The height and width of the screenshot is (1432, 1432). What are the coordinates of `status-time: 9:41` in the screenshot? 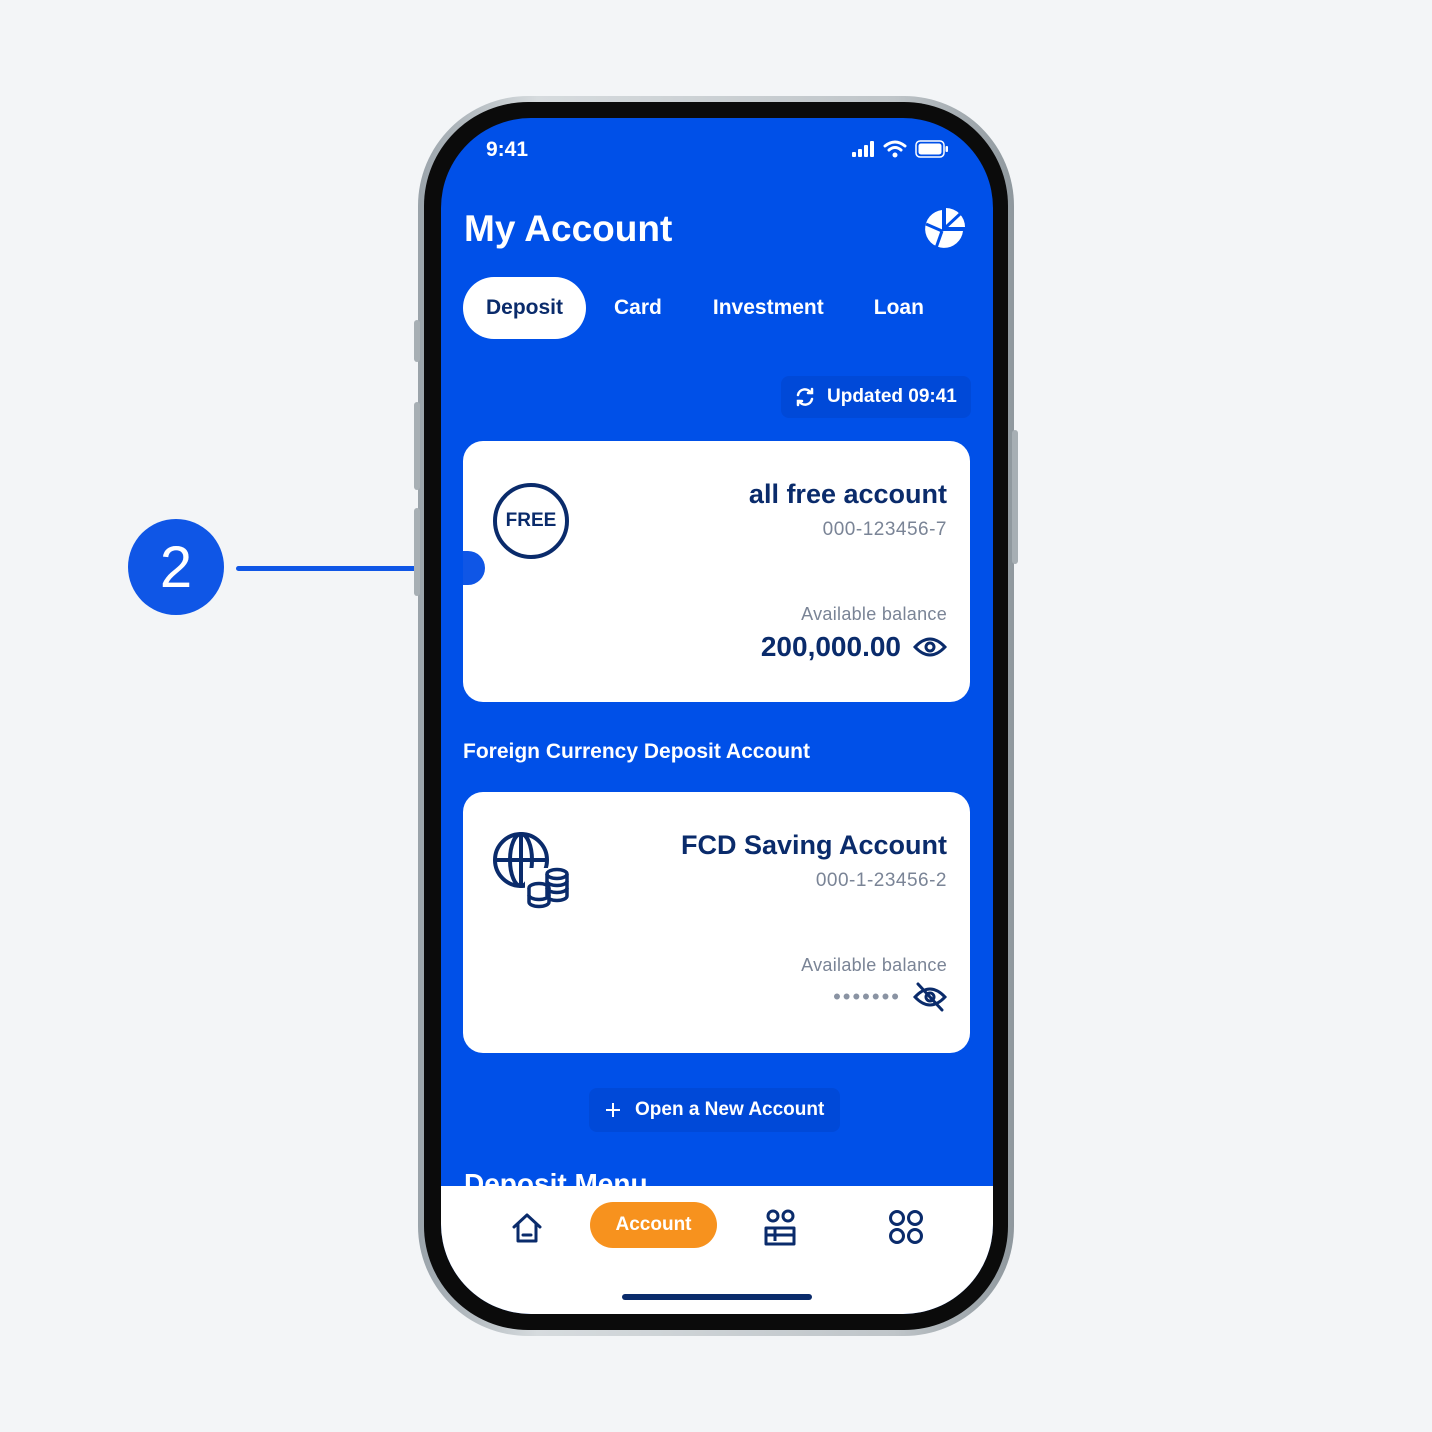 It's located at (507, 149).